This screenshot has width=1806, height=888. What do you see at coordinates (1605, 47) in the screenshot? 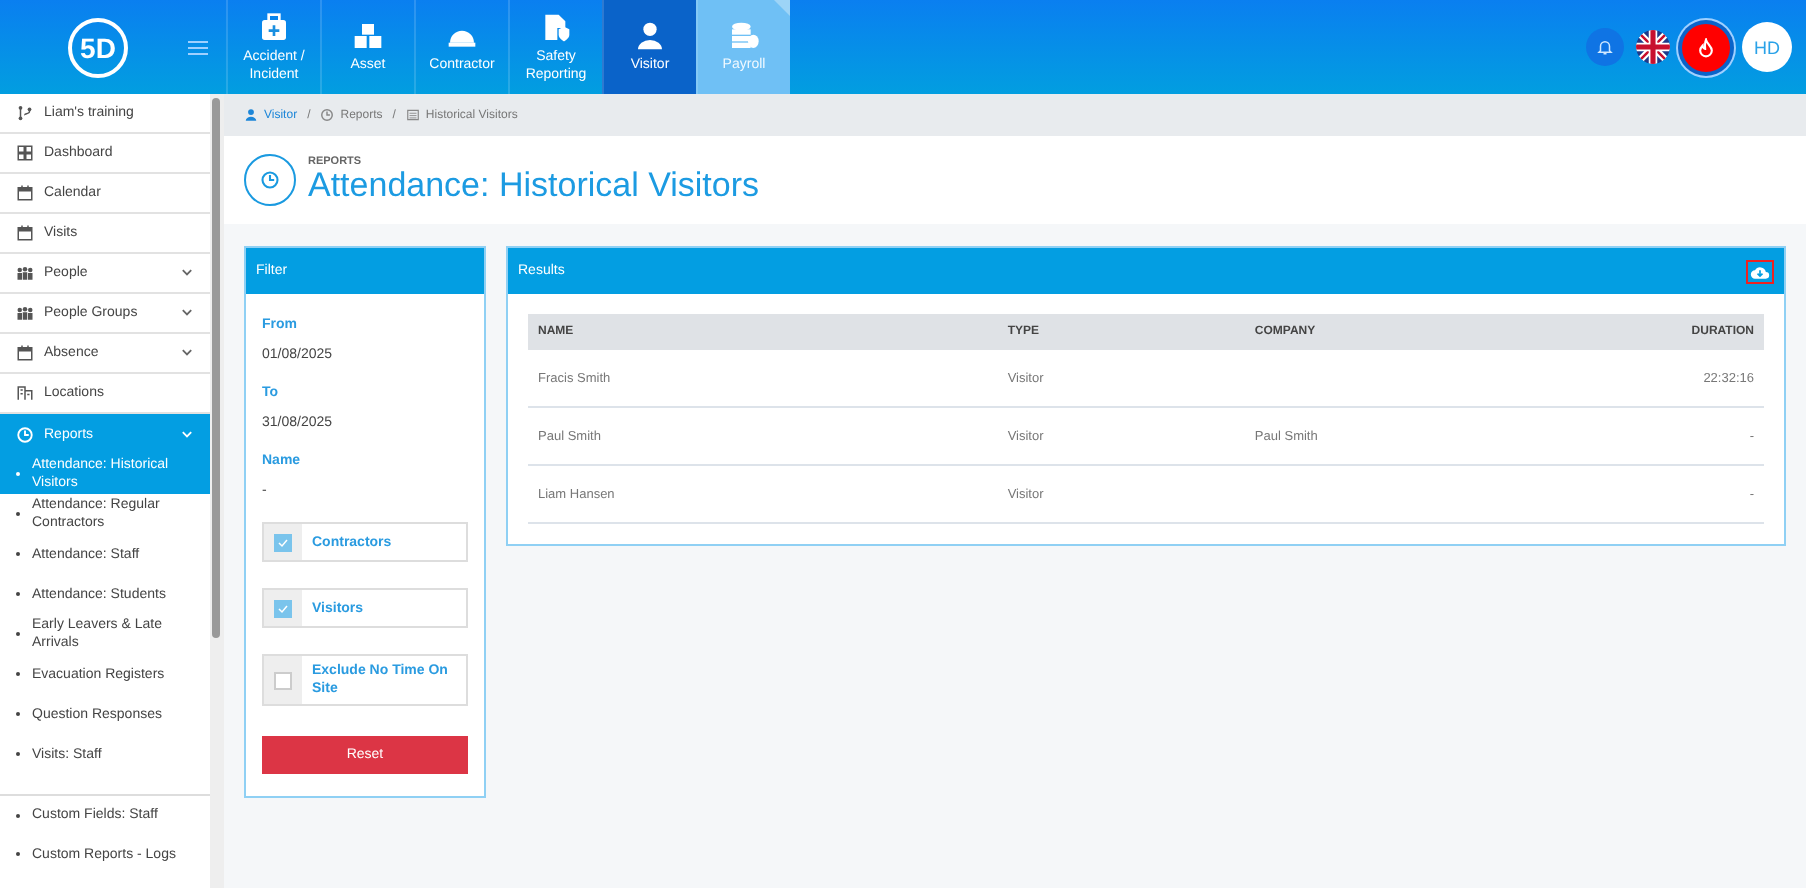
I see `notification-bell-icon` at bounding box center [1605, 47].